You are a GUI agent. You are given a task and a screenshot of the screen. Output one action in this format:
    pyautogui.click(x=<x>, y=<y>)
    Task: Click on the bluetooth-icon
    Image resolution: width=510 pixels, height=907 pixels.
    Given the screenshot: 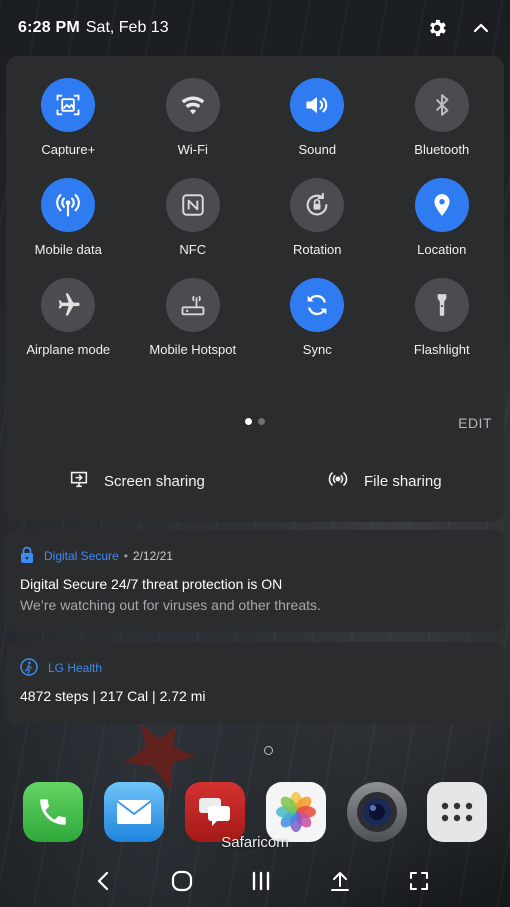 What is the action you would take?
    pyautogui.click(x=441, y=105)
    